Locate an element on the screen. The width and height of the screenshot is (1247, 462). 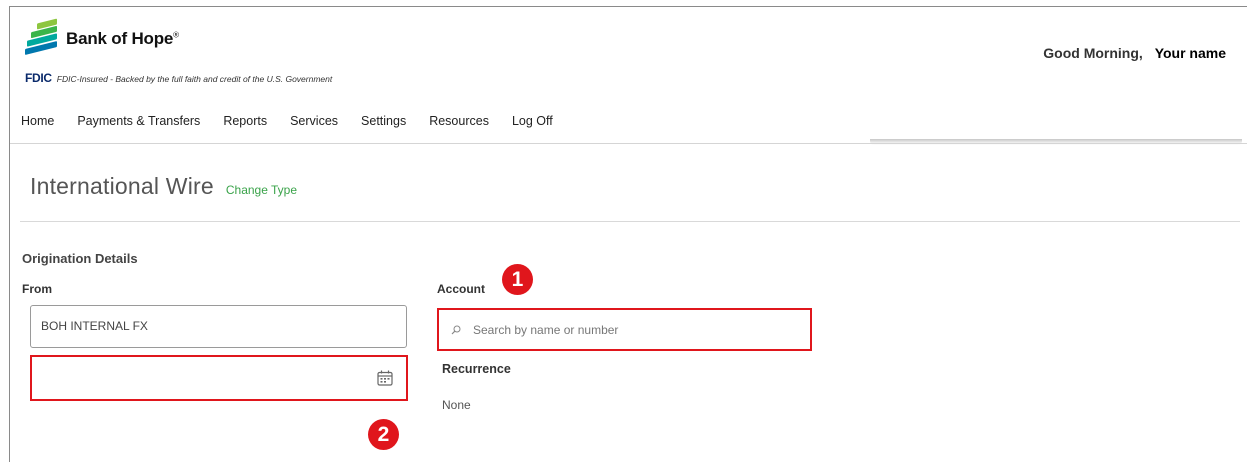
date-field is located at coordinates (219, 378).